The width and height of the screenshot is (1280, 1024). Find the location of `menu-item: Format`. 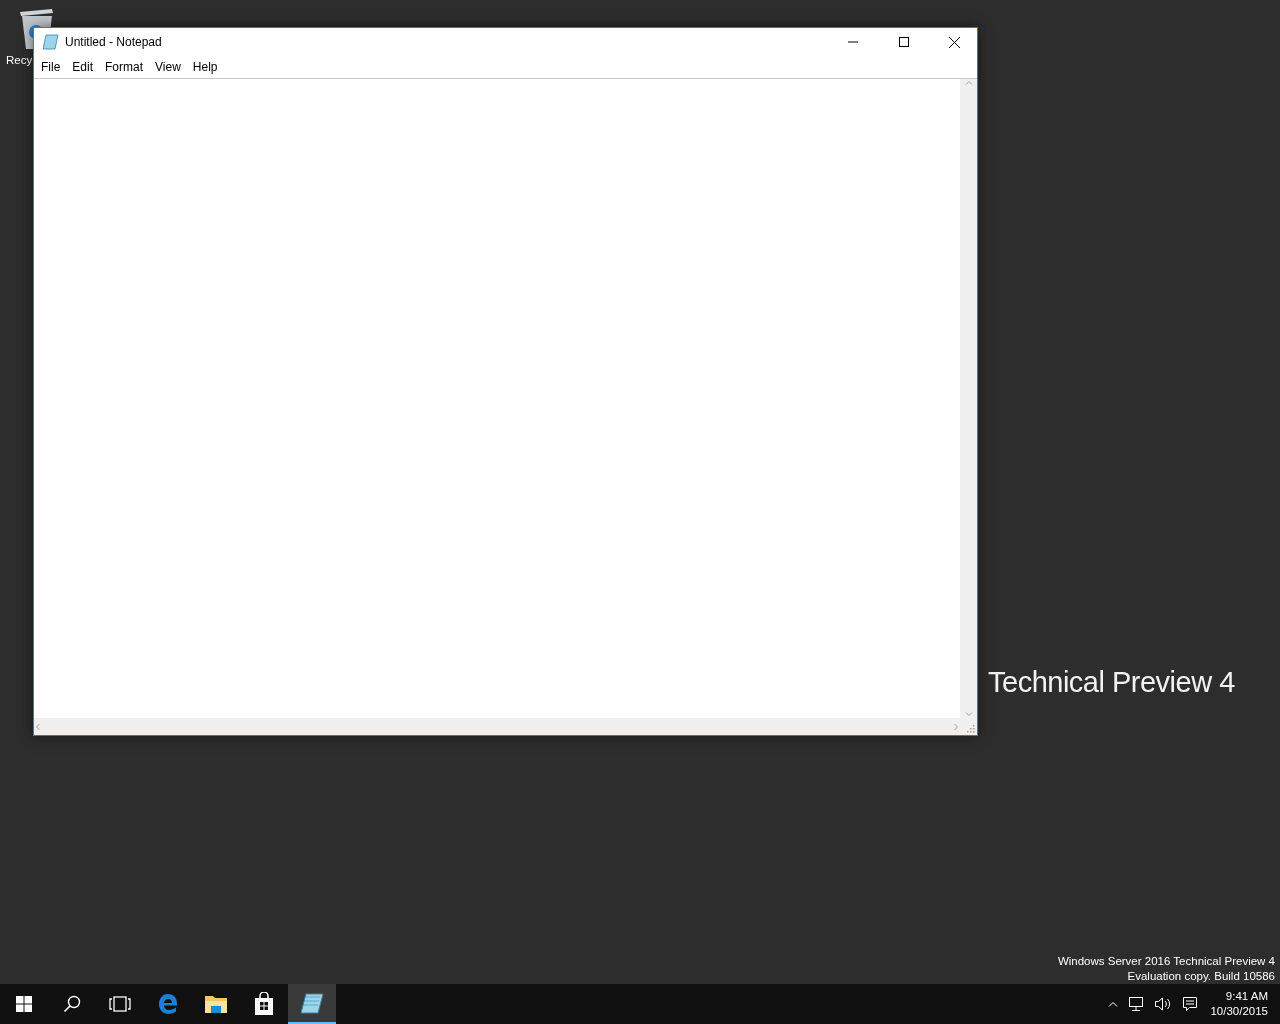

menu-item: Format is located at coordinates (124, 67).